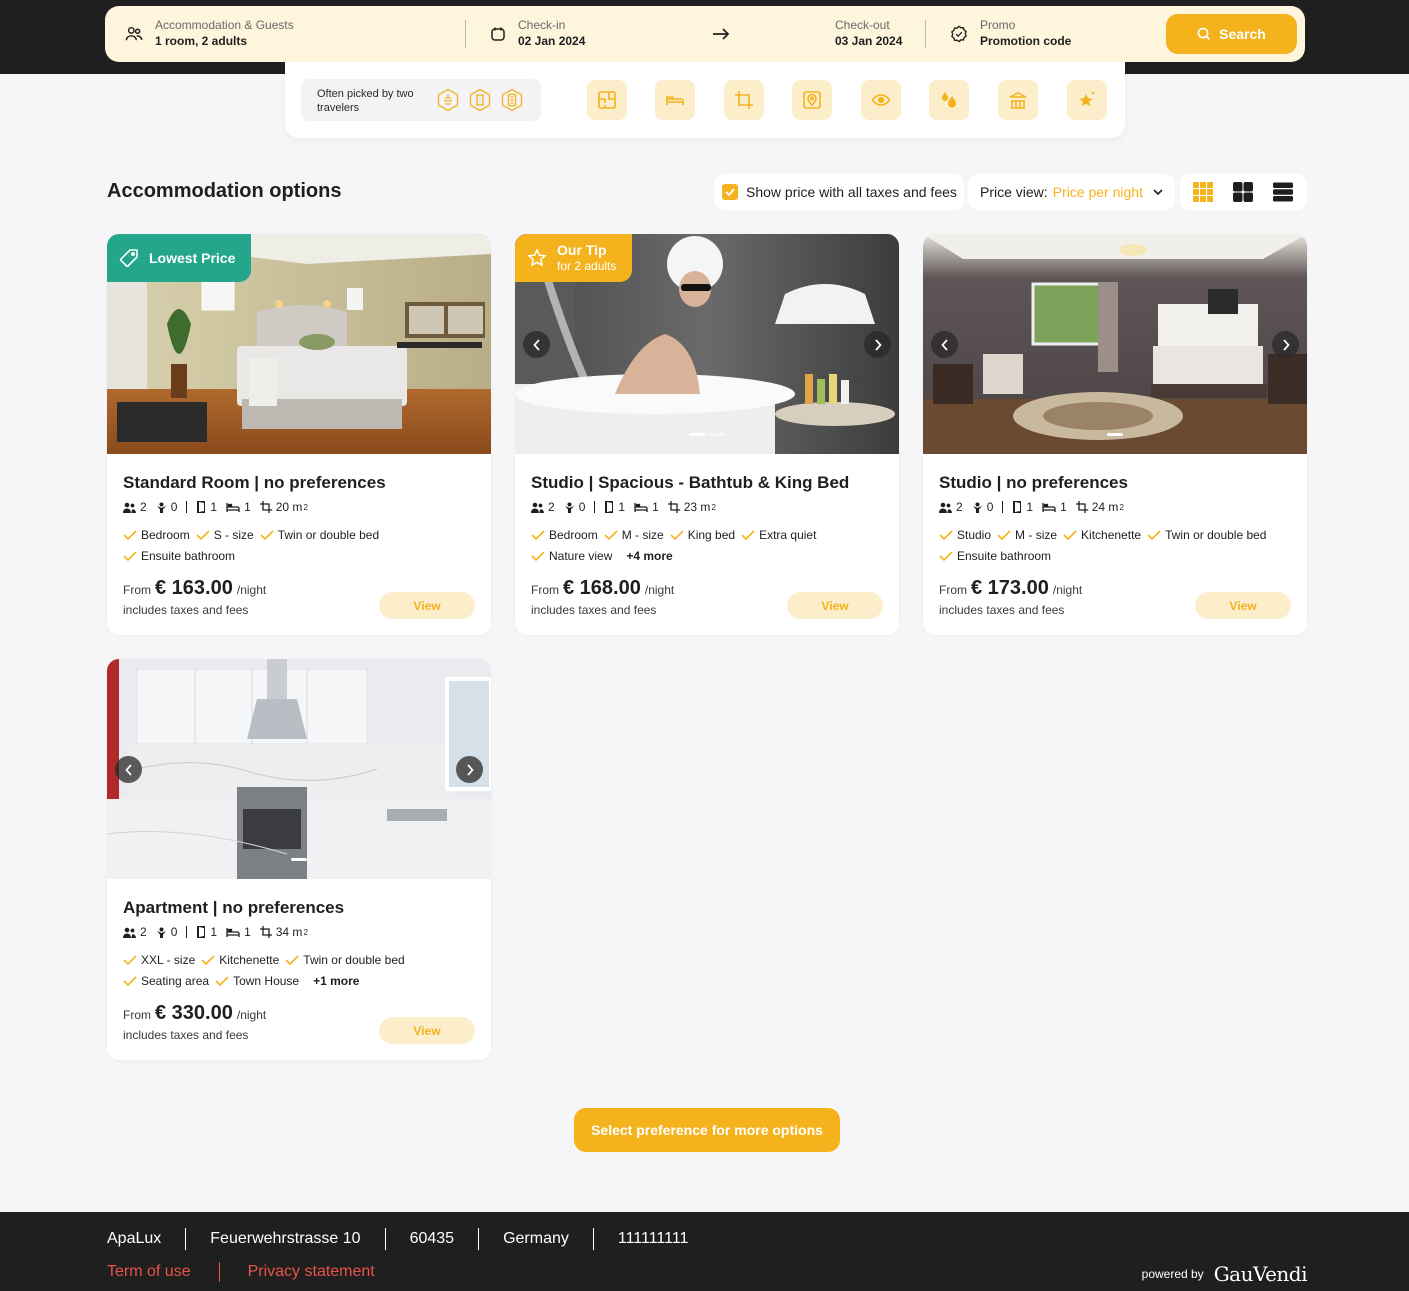 Image resolution: width=1409 pixels, height=1291 pixels. I want to click on guests-selector: Accommodation & Guests 1 room, 2 adults, so click(285, 34).